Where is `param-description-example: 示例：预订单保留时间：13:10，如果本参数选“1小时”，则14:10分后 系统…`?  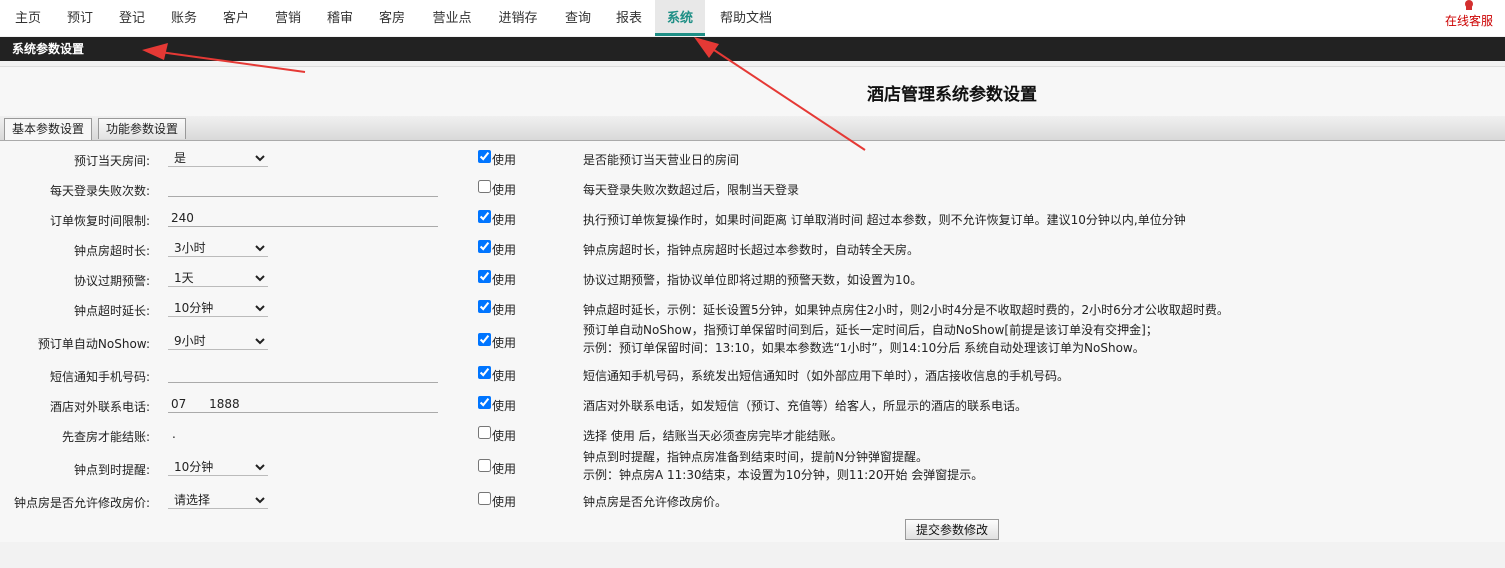
param-description-example: 示例：预订单保留时间：13:10，如果本参数选“1小时”，则14:10分后 系统… is located at coordinates (864, 348).